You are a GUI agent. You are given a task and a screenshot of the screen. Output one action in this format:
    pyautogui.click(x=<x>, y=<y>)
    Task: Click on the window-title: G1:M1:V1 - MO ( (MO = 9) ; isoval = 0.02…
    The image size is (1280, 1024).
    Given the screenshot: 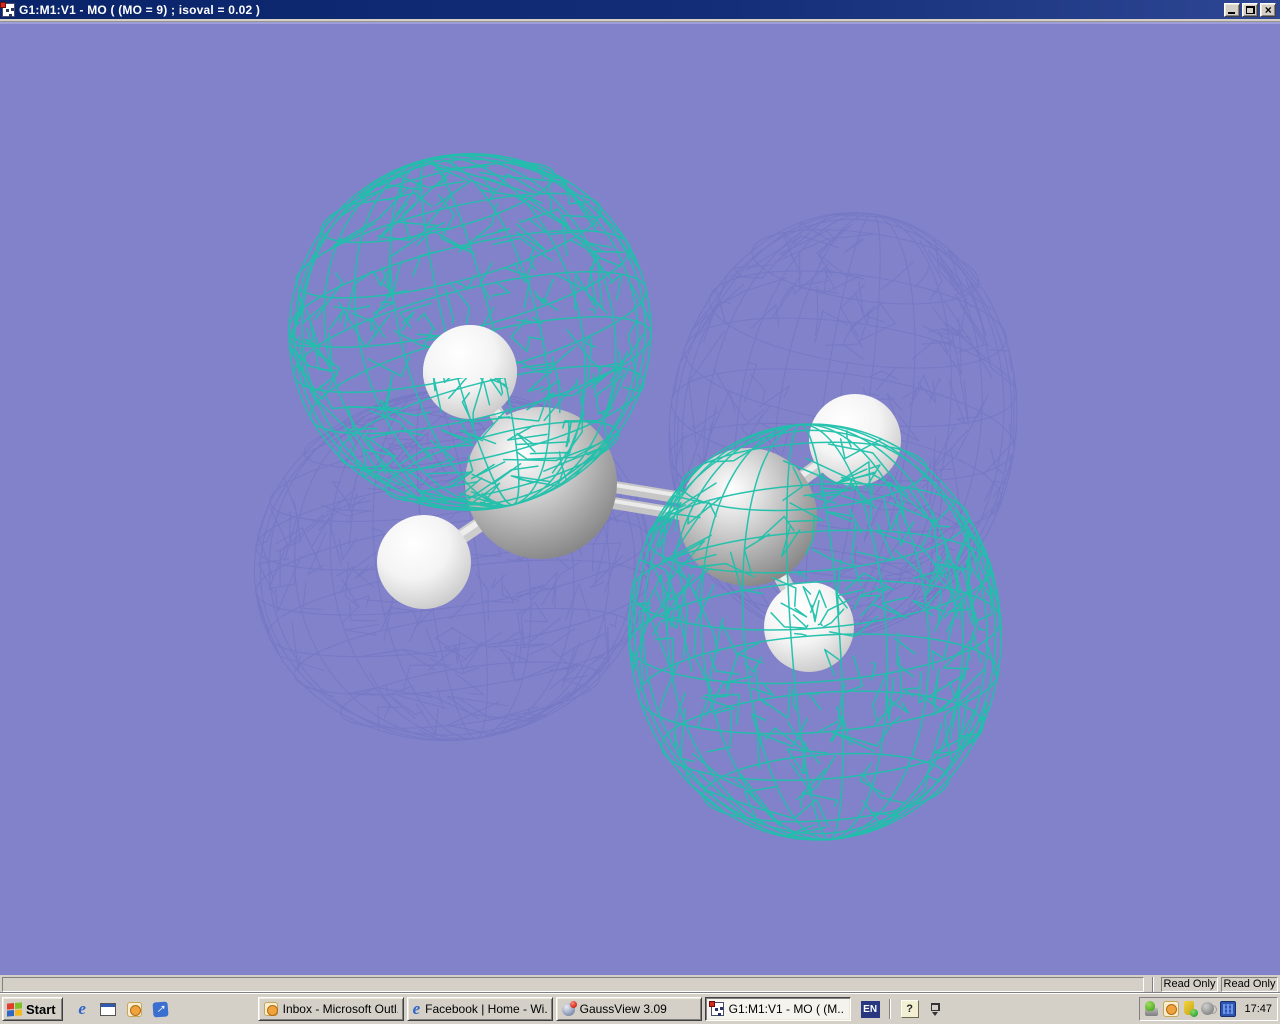 What is the action you would take?
    pyautogui.click(x=140, y=9)
    